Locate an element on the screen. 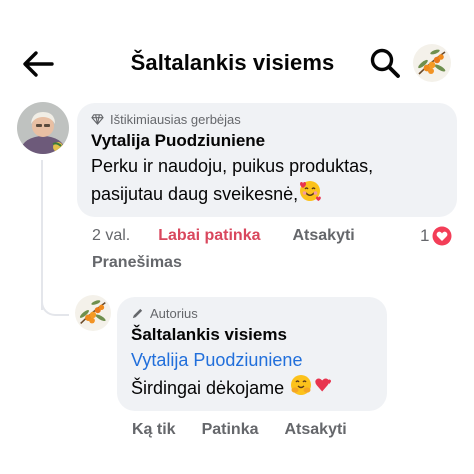 The image size is (474, 474). reply-author: Šaltalankis visiems is located at coordinates (252, 335).